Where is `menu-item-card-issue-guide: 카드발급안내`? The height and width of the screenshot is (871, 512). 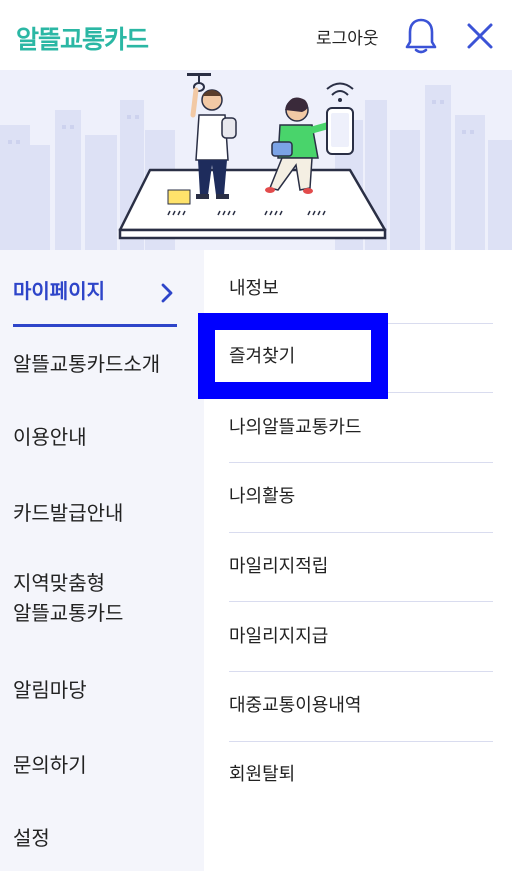
menu-item-card-issue-guide: 카드발급안내 is located at coordinates (68, 513).